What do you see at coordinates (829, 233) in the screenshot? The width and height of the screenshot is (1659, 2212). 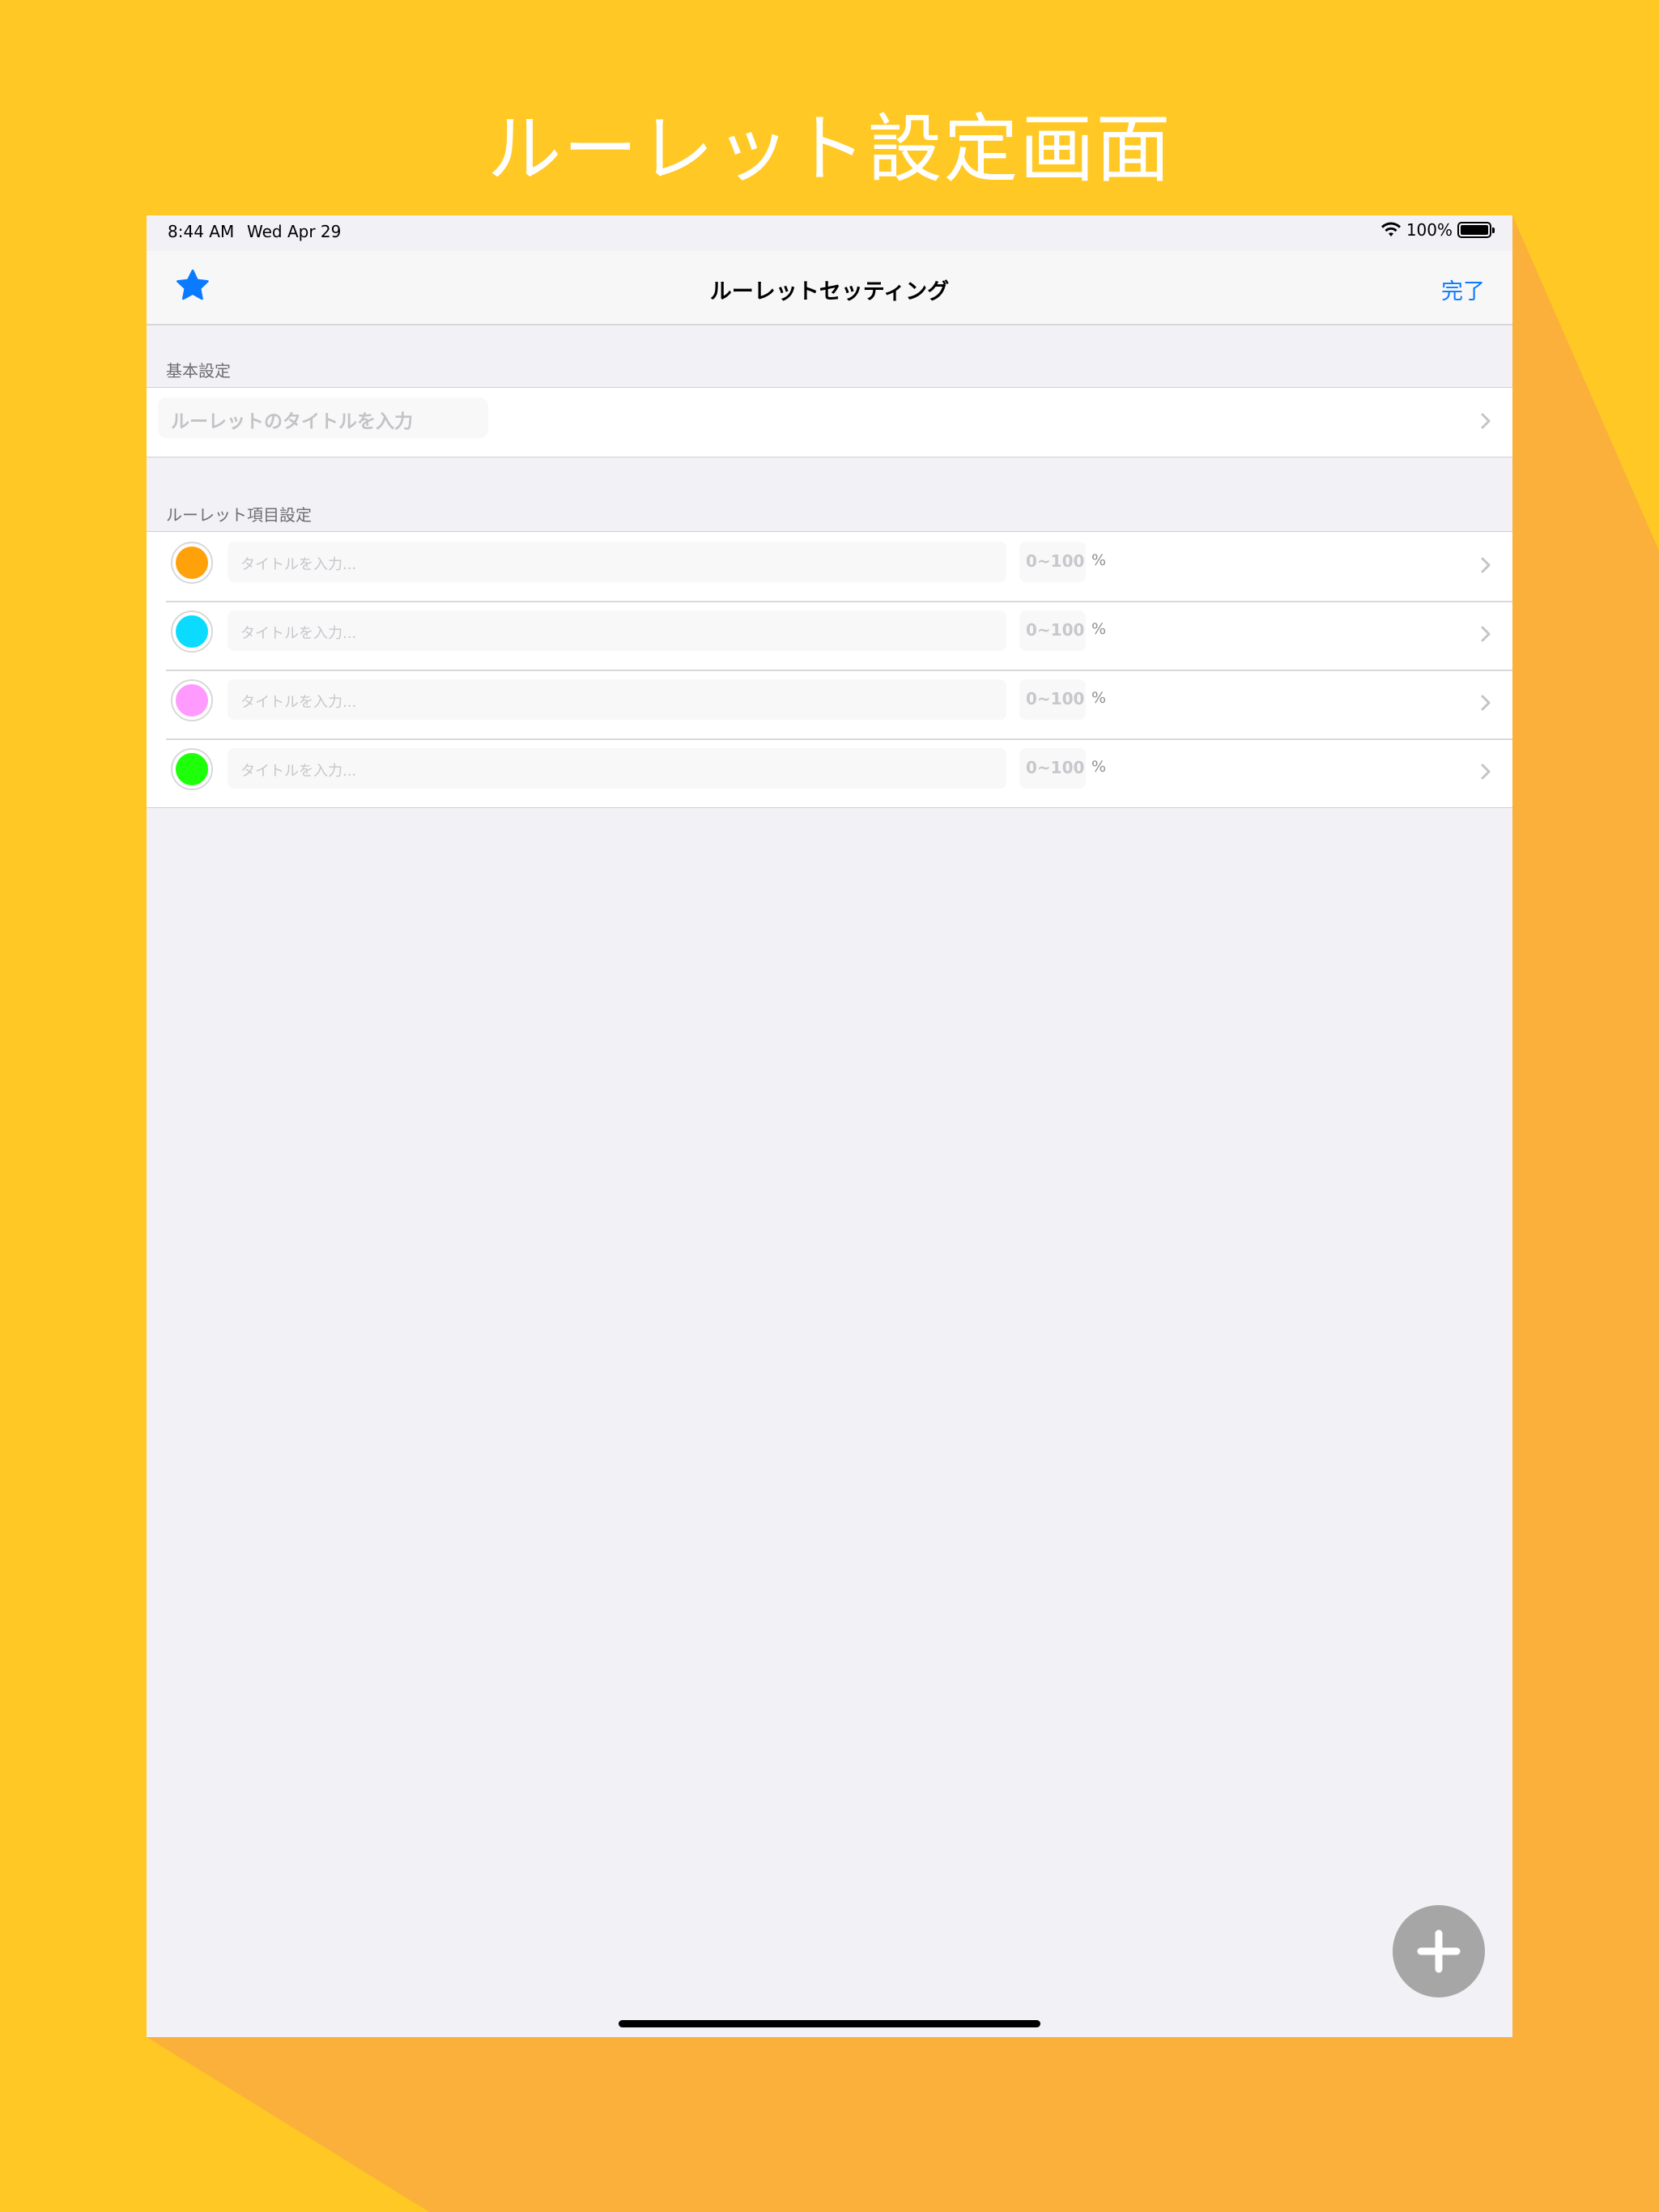 I see `status-bar: 8:44 AM Wed Apr 29 100%` at bounding box center [829, 233].